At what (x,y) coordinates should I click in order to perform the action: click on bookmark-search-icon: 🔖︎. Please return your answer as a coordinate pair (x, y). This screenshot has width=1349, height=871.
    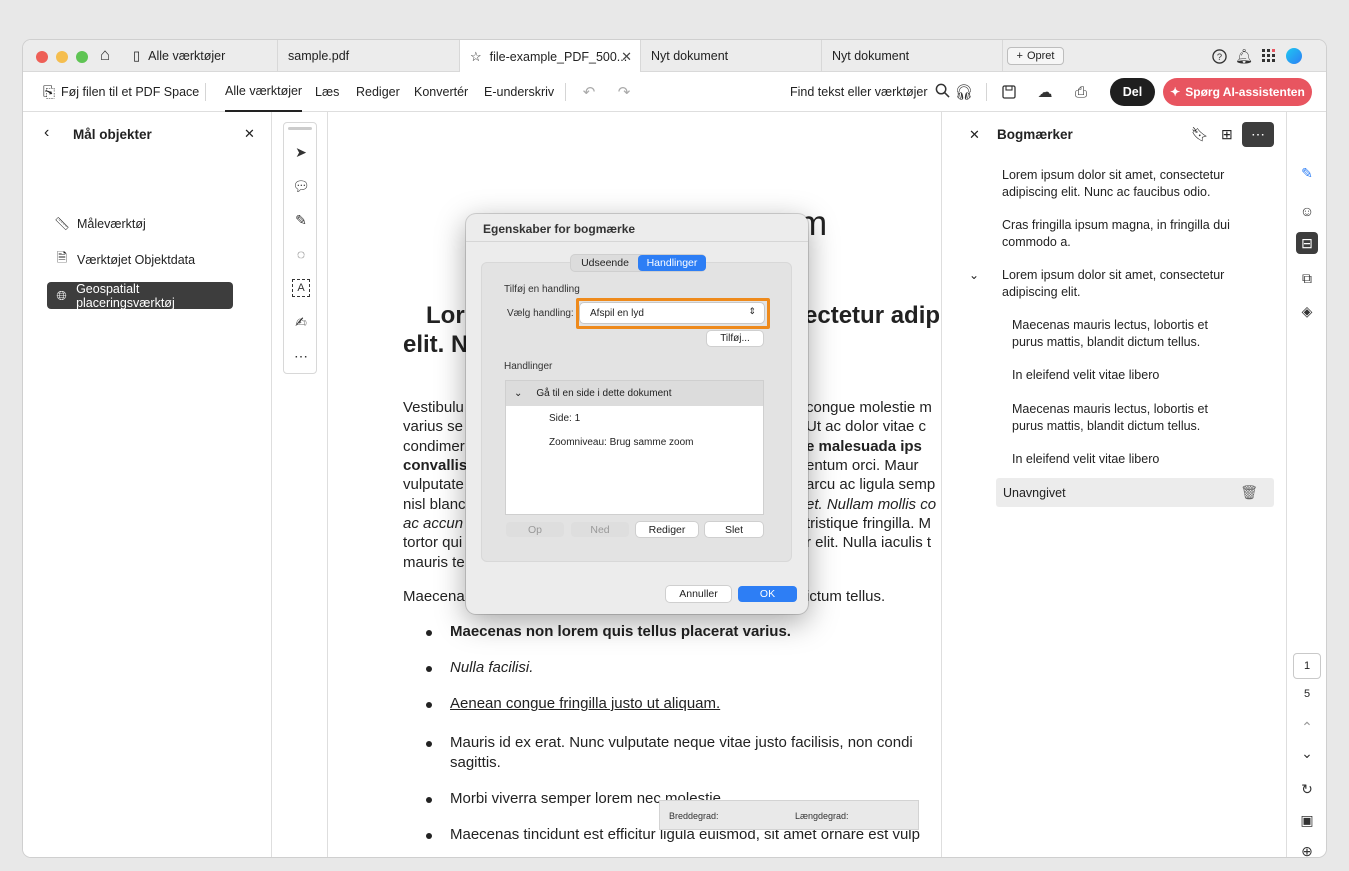
    Looking at the image, I should click on (1200, 134).